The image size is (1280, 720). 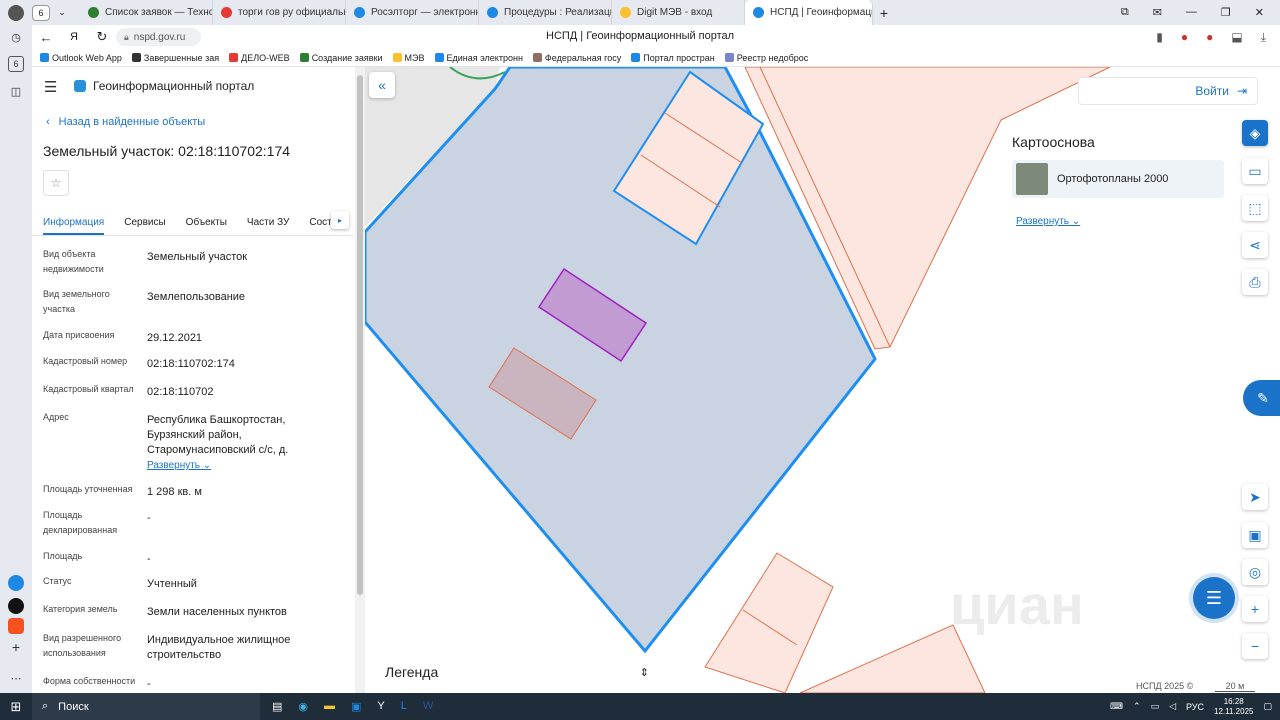 What do you see at coordinates (492, 12) in the screenshot?
I see `tab-favicon` at bounding box center [492, 12].